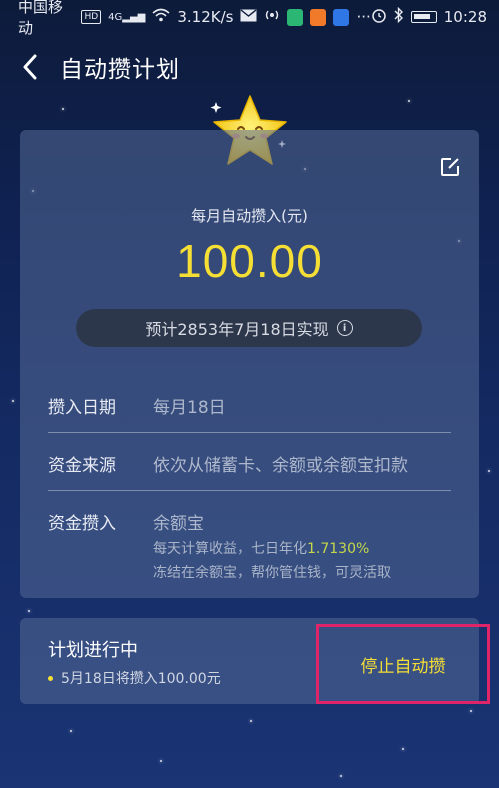 The height and width of the screenshot is (788, 499). I want to click on info-icon: i, so click(344, 328).